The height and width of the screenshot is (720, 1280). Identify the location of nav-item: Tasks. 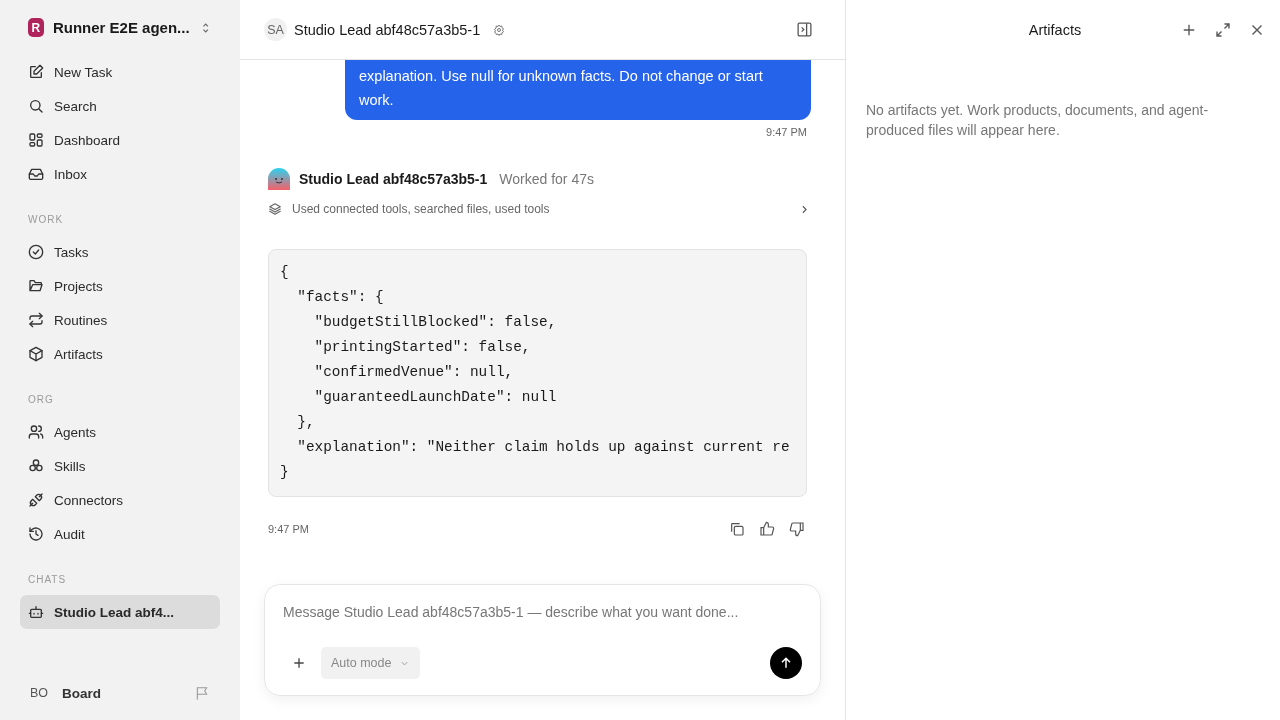
(120, 252).